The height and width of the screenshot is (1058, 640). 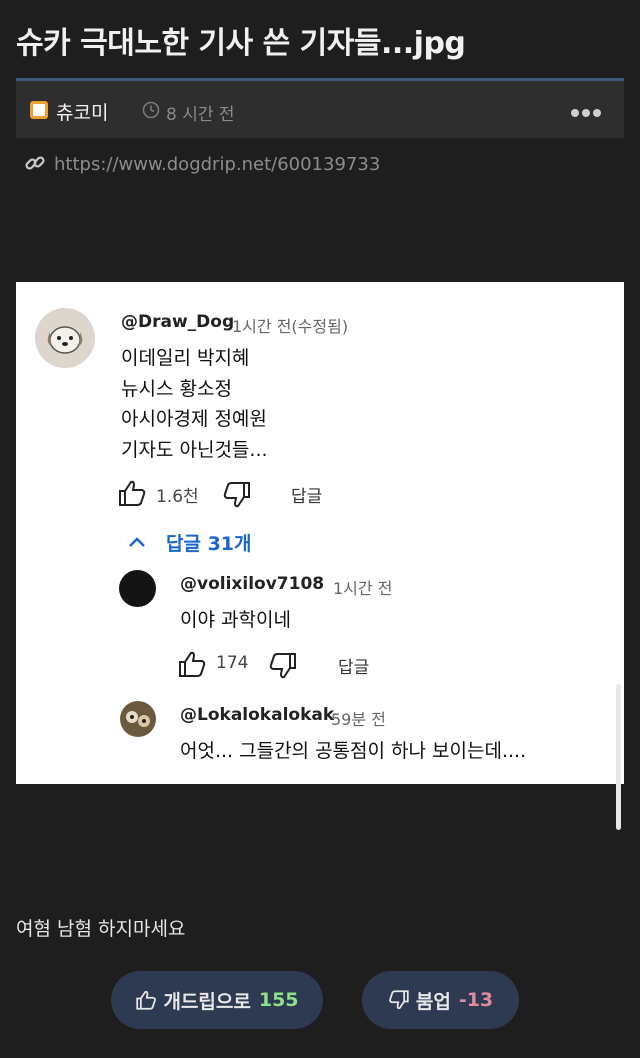 What do you see at coordinates (200, 115) in the screenshot?
I see `post-time: 8 시간 전` at bounding box center [200, 115].